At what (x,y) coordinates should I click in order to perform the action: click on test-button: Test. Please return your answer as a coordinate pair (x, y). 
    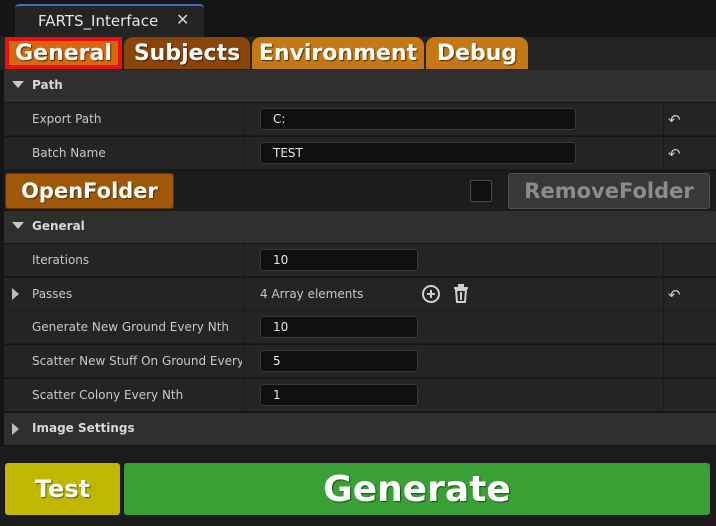
    Looking at the image, I should click on (62, 489).